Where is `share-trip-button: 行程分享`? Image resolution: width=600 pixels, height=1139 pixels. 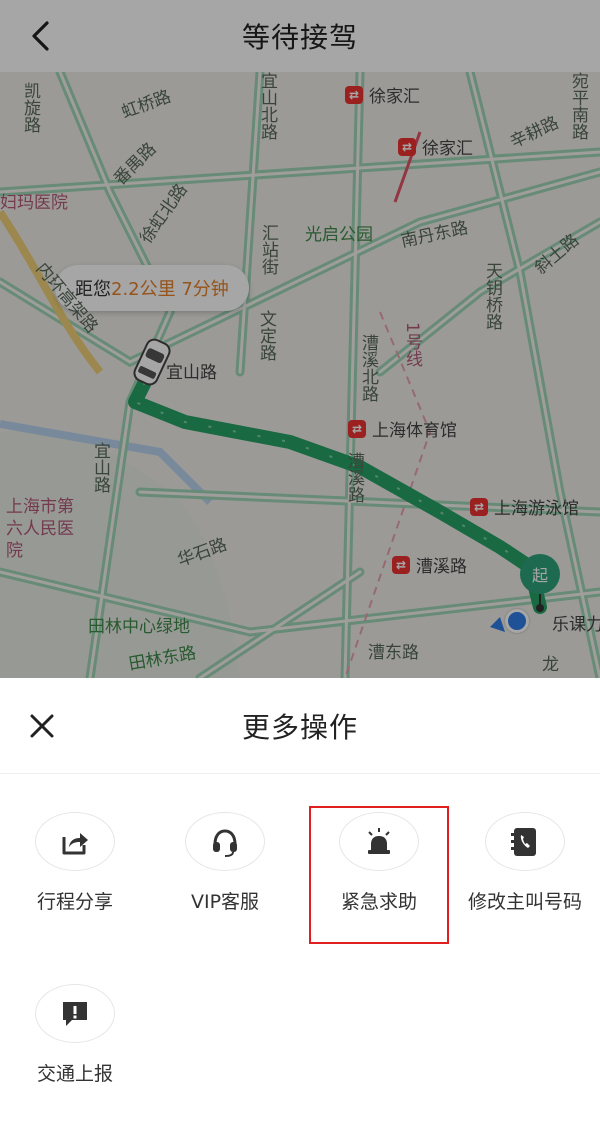
share-trip-button: 行程分享 is located at coordinates (75, 844).